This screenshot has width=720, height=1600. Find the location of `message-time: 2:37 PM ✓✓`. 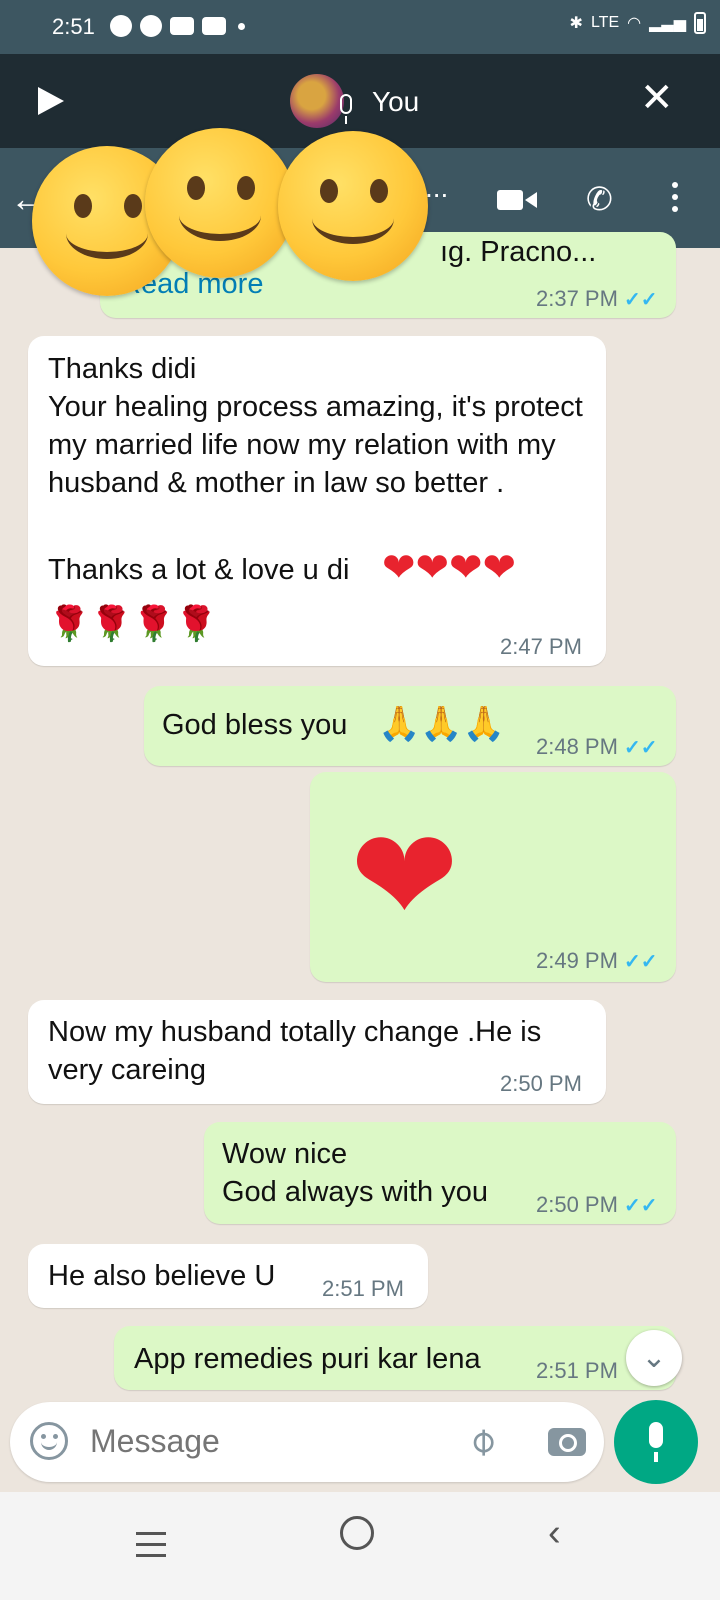

message-time: 2:37 PM ✓✓ is located at coordinates (597, 298).